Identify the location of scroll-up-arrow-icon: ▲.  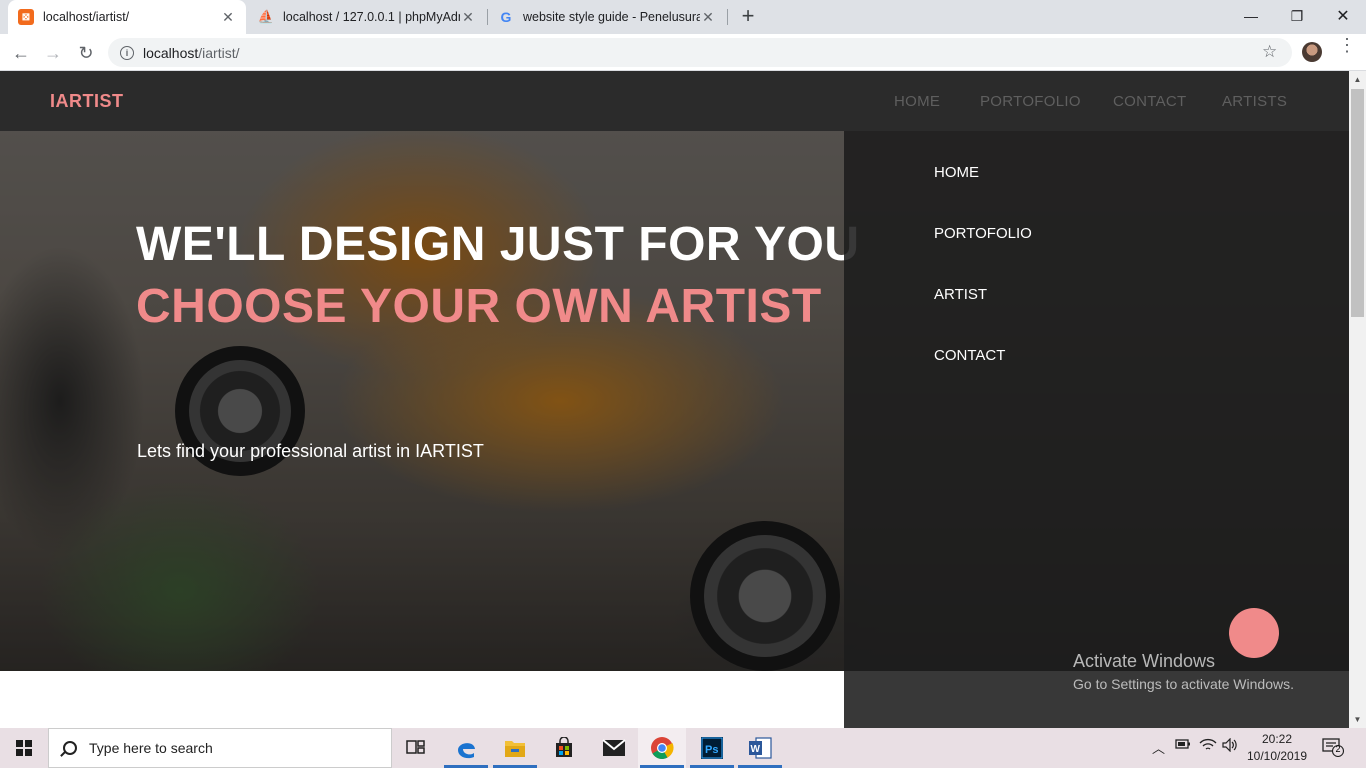
(1357, 79).